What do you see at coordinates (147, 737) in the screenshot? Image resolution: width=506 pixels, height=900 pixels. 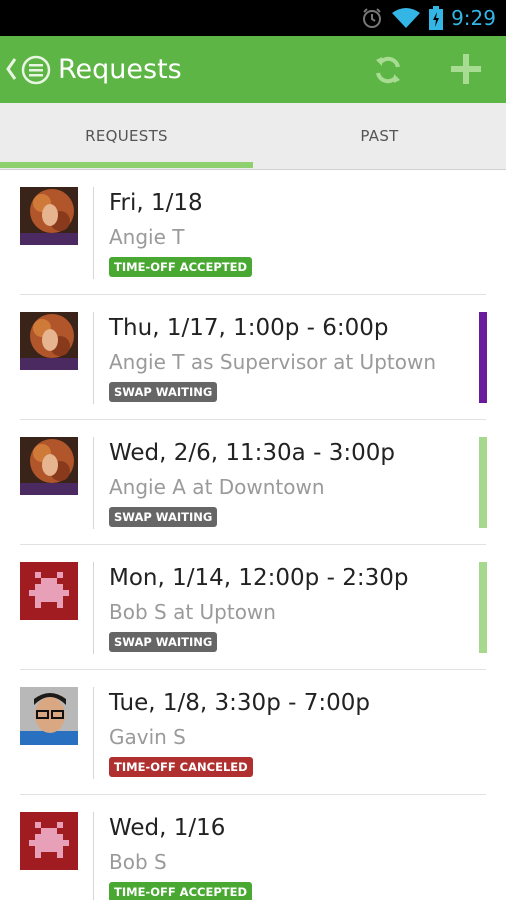 I see `request-person: Gavin S` at bounding box center [147, 737].